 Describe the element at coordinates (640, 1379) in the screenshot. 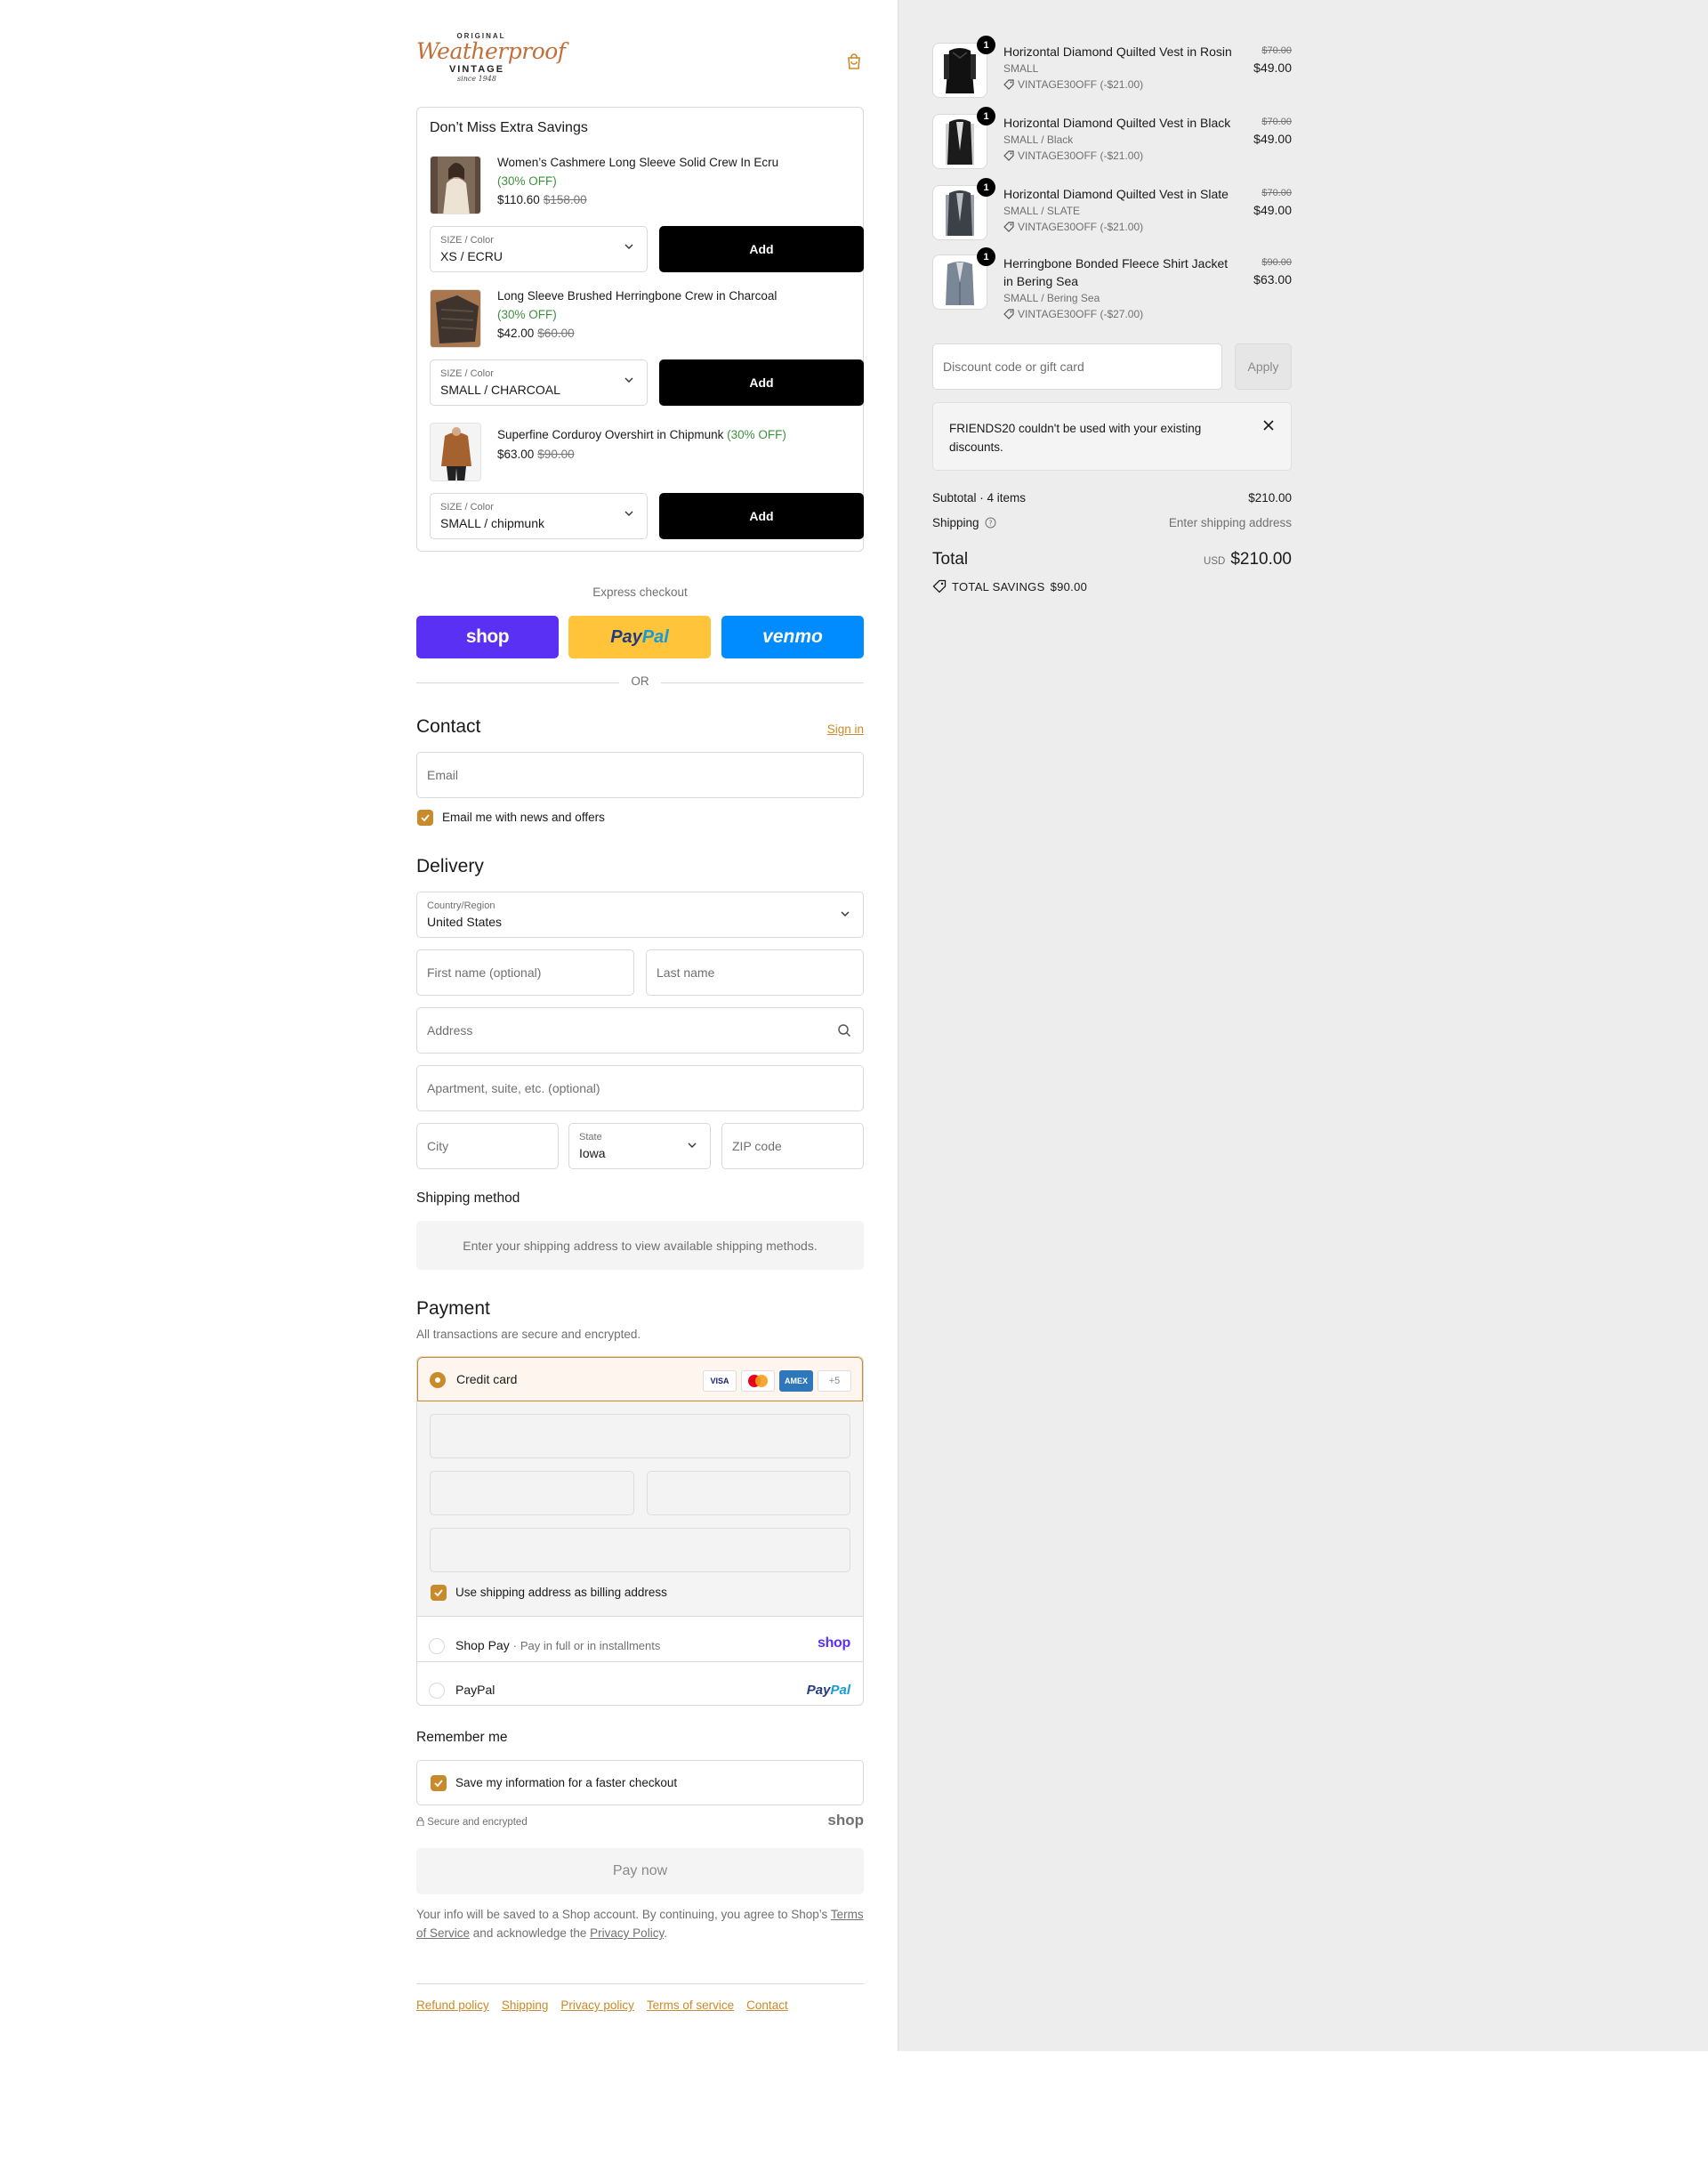

I see `credit-card-option: Credit card VISA AMEX +5` at that location.